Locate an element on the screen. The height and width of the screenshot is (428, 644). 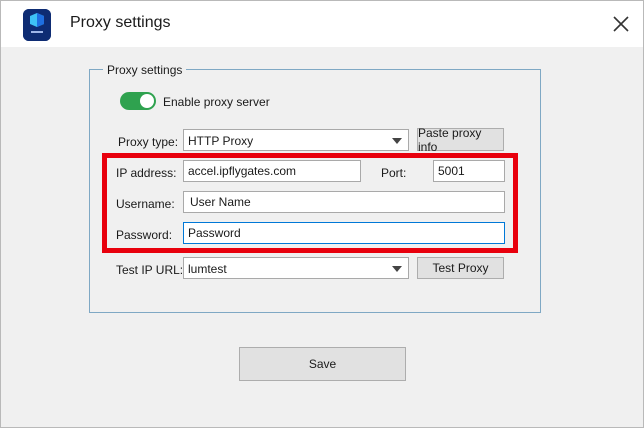
app-logo-icon is located at coordinates (37, 25).